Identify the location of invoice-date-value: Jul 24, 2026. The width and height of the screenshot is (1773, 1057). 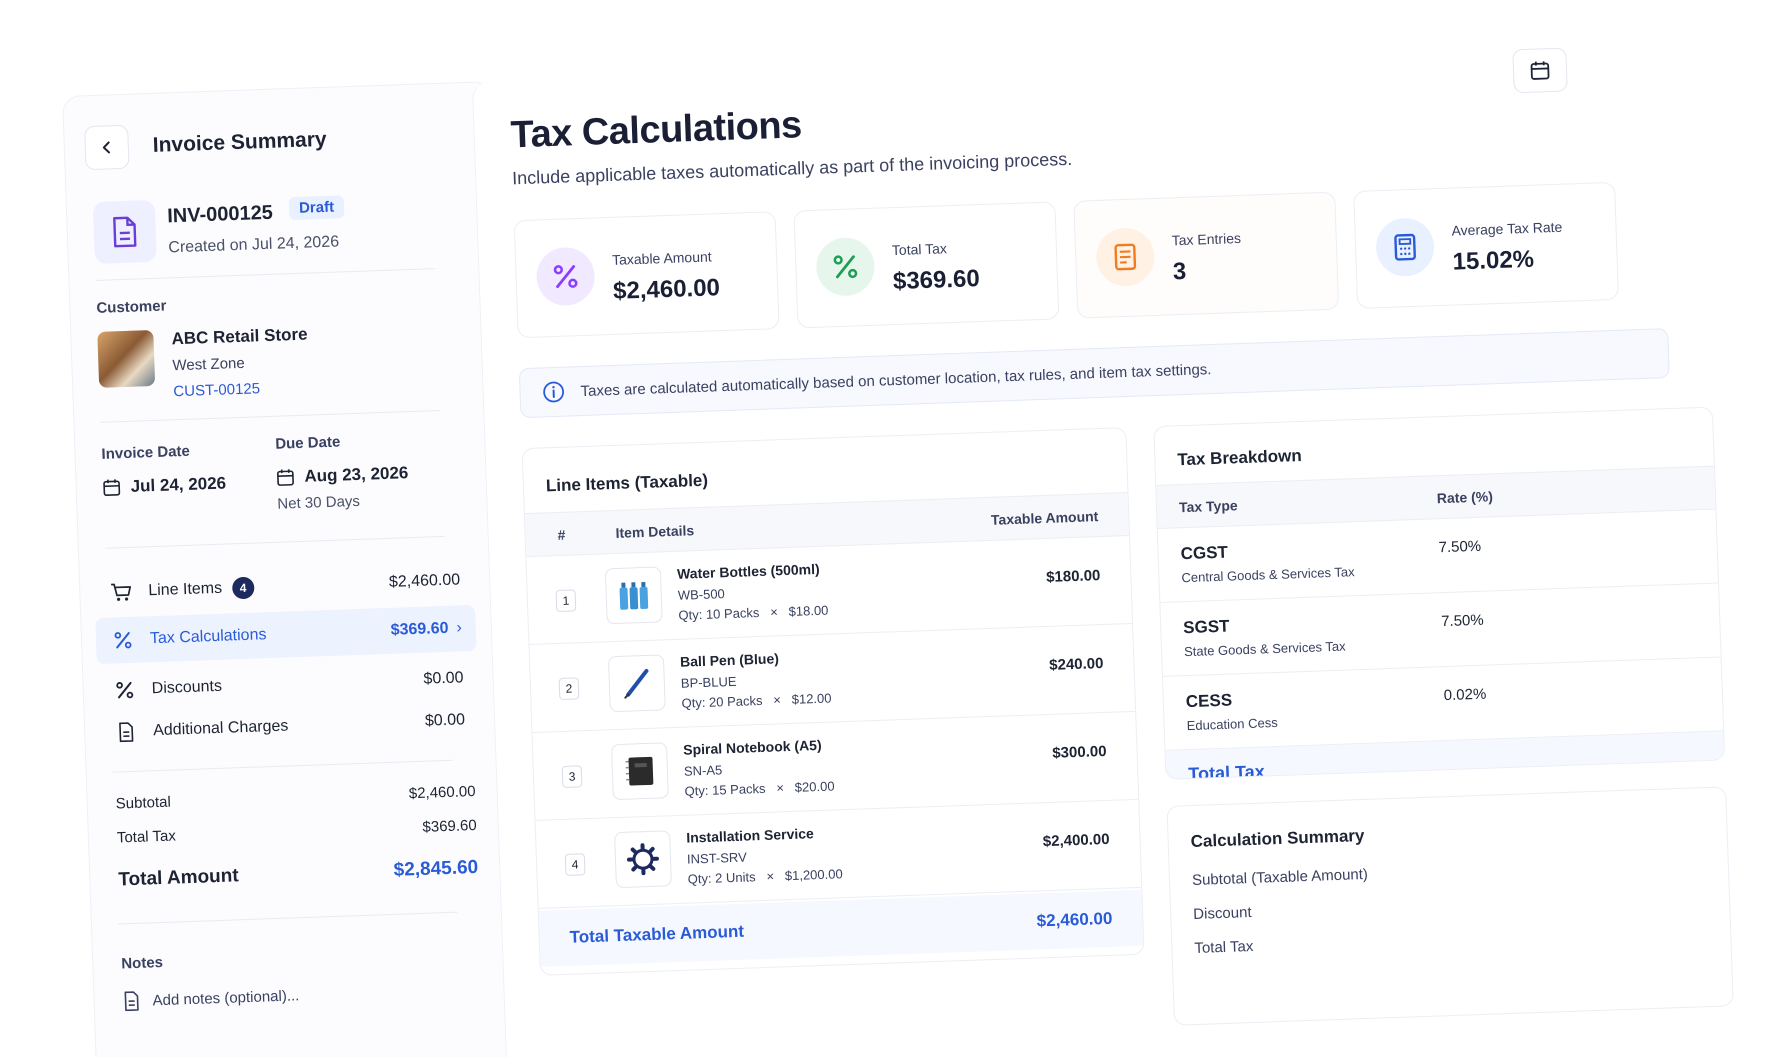
(178, 484).